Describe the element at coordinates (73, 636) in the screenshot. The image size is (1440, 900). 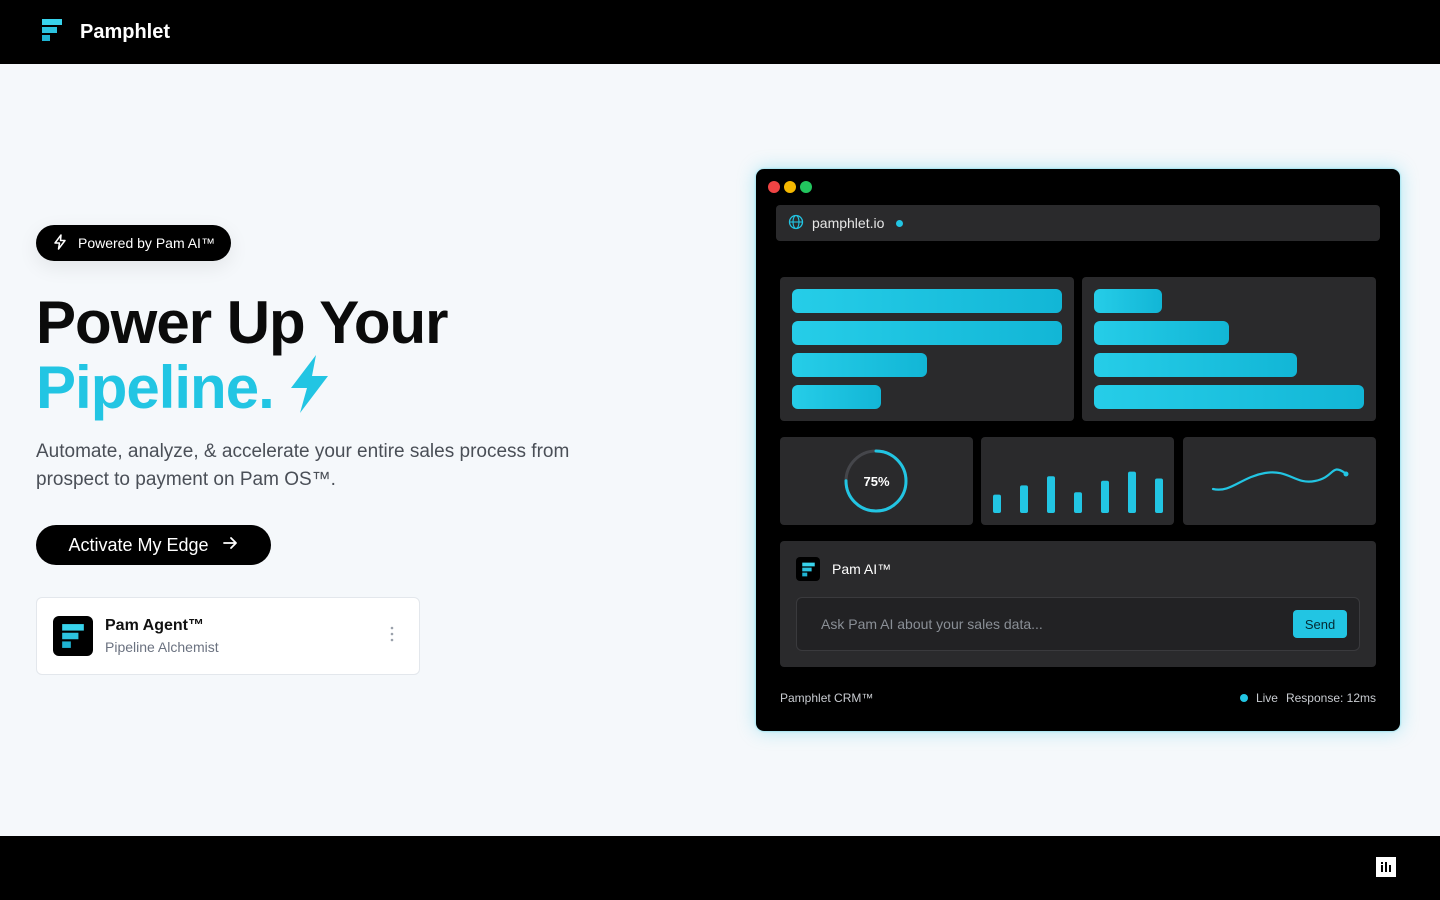
I see `agent-logo-icon` at that location.